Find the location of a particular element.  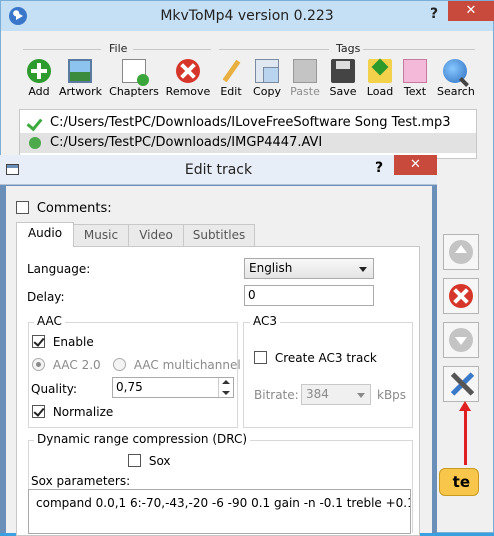

create-ac3-row: Create AC3 track is located at coordinates (315, 358).